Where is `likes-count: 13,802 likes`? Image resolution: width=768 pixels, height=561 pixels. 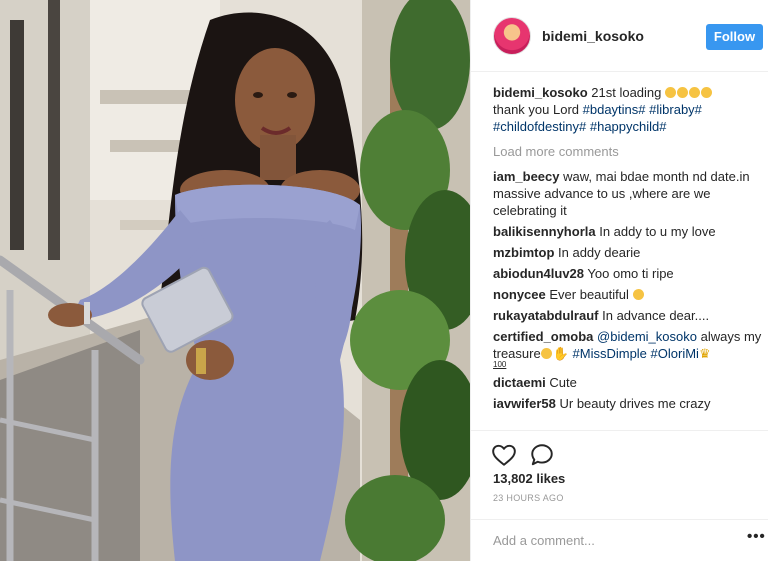 likes-count: 13,802 likes is located at coordinates (529, 478).